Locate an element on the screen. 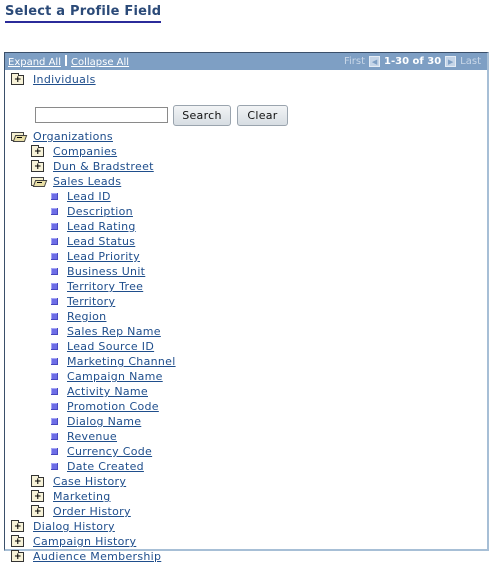  field-link: Activity Name is located at coordinates (107, 391).